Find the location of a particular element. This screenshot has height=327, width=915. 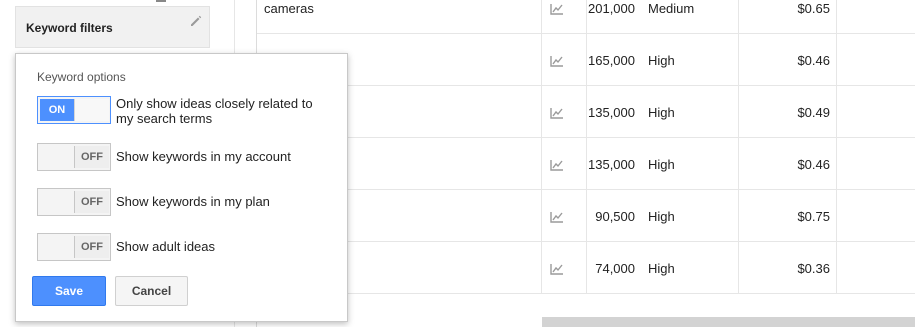

toggle-keywords-in-account: OFF is located at coordinates (74, 157).